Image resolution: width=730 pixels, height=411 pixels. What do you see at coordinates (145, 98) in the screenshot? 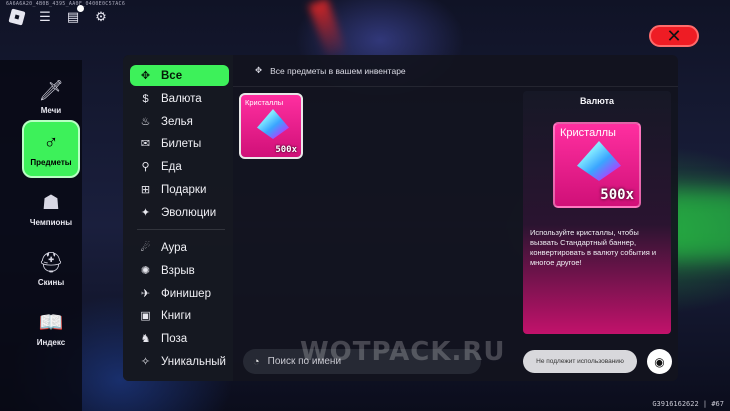
I see `dollar-icon: $` at bounding box center [145, 98].